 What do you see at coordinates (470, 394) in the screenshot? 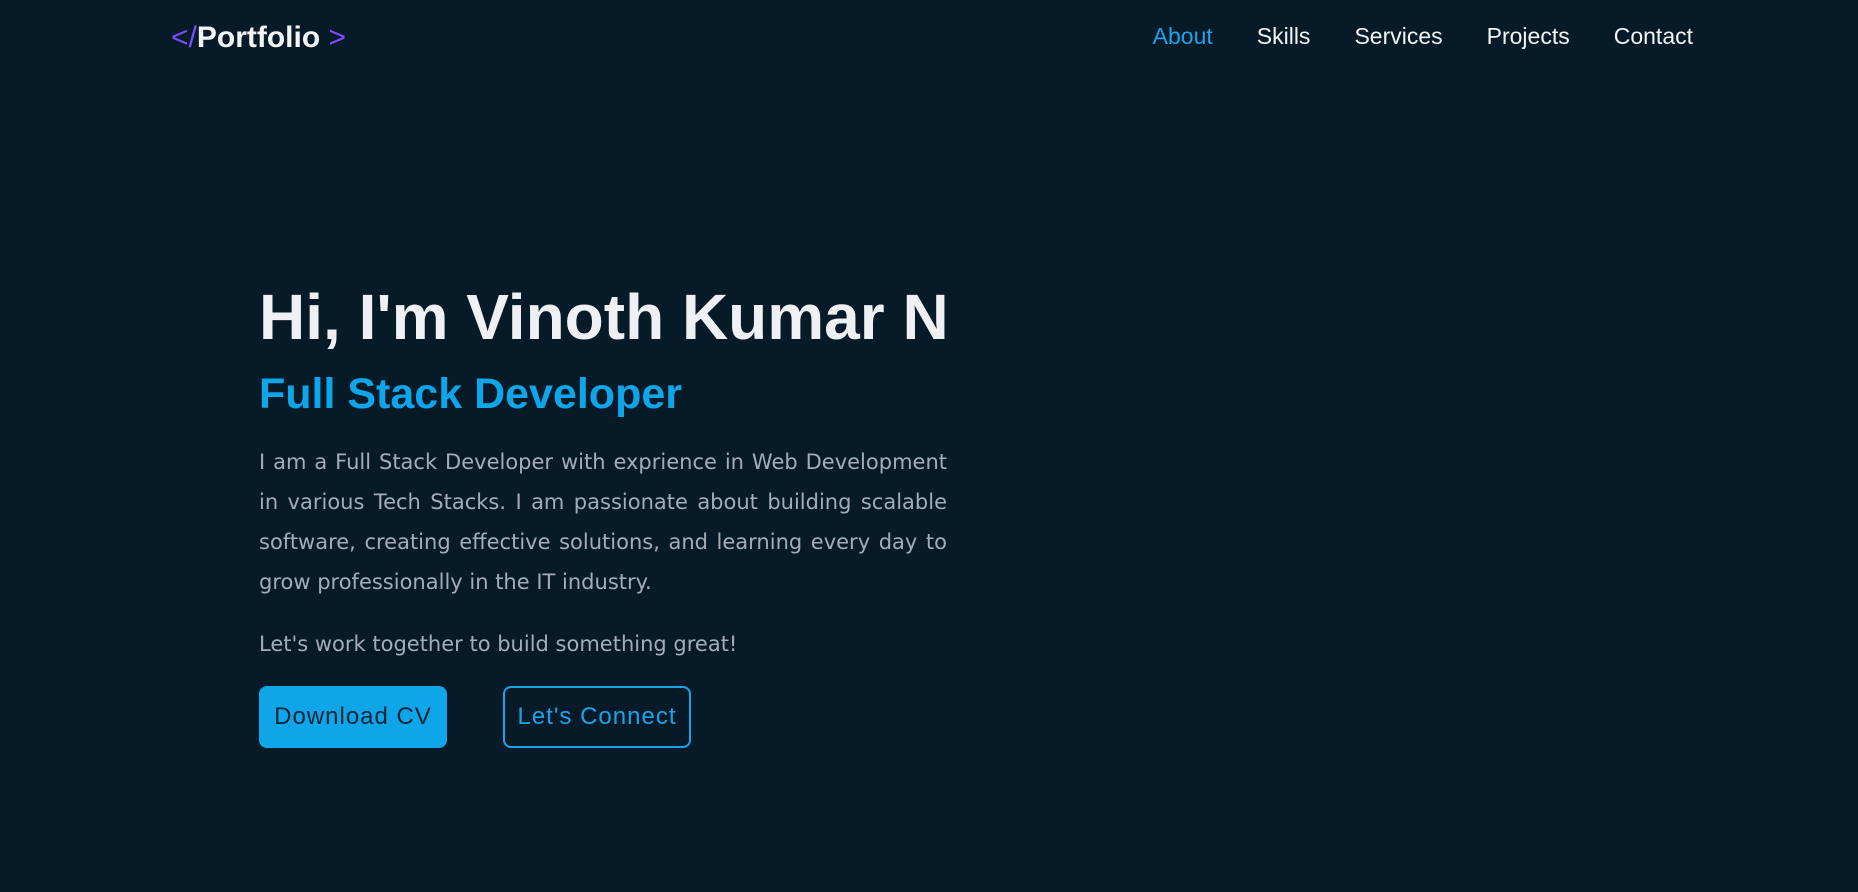
I see `hero-subtitle: Full Stack Developer` at bounding box center [470, 394].